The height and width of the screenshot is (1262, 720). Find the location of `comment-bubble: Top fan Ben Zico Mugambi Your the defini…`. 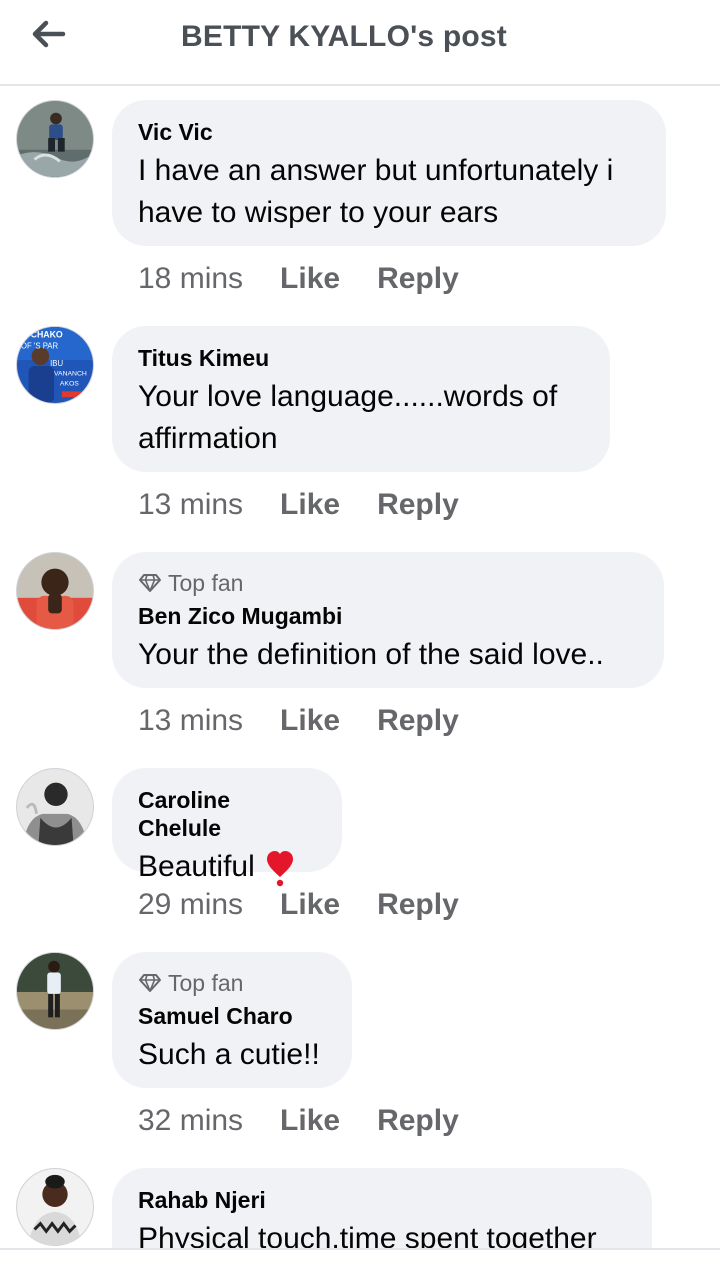

comment-bubble: Top fan Ben Zico Mugambi Your the defini… is located at coordinates (388, 620).